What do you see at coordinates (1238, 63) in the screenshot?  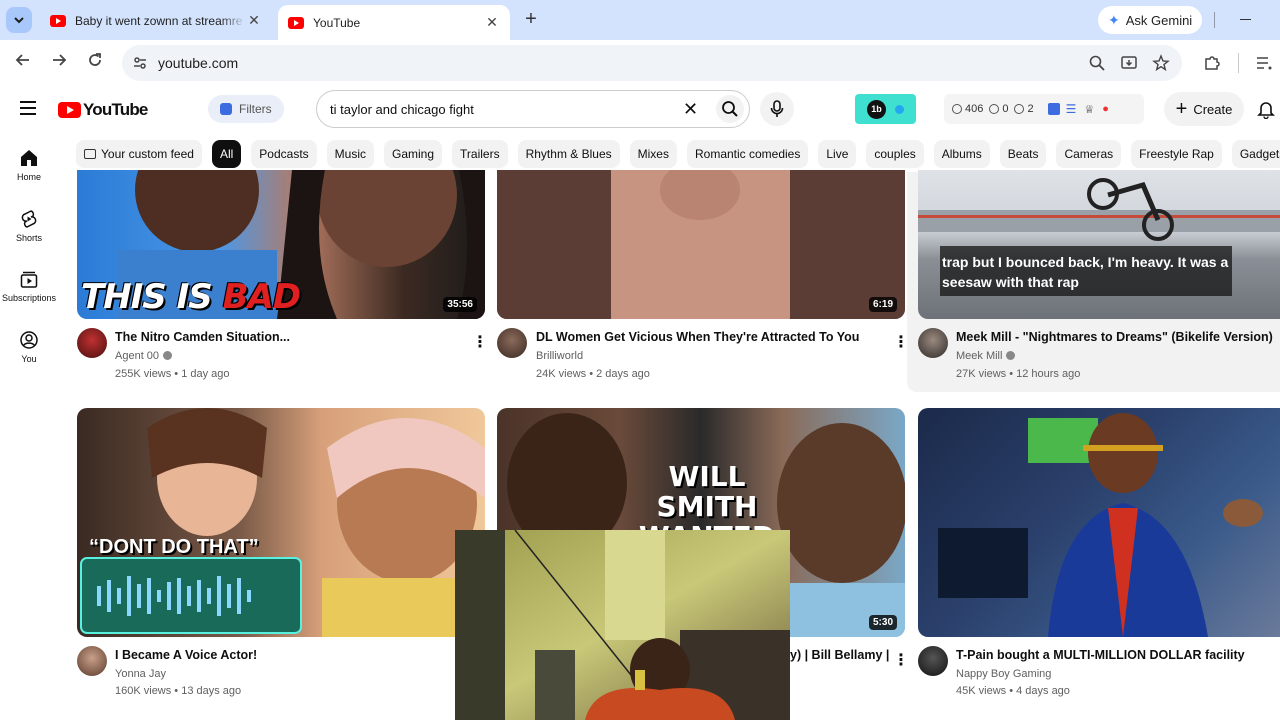 I see `divider` at bounding box center [1238, 63].